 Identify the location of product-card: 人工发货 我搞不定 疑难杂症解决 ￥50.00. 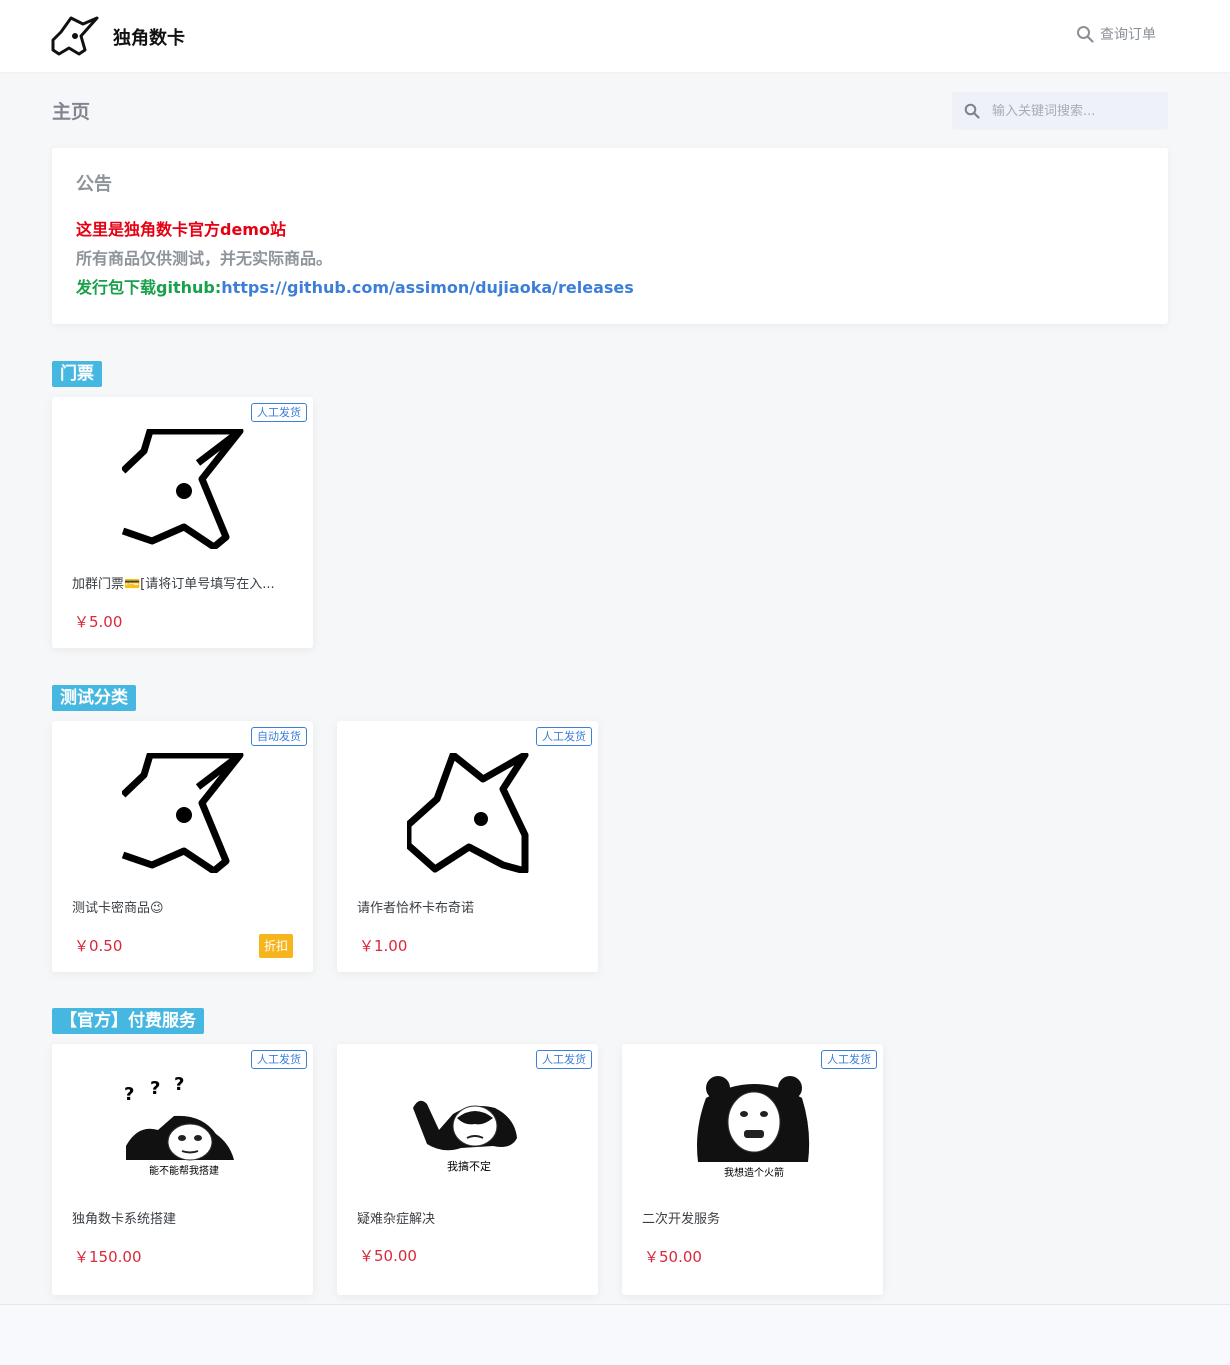
(467, 1169).